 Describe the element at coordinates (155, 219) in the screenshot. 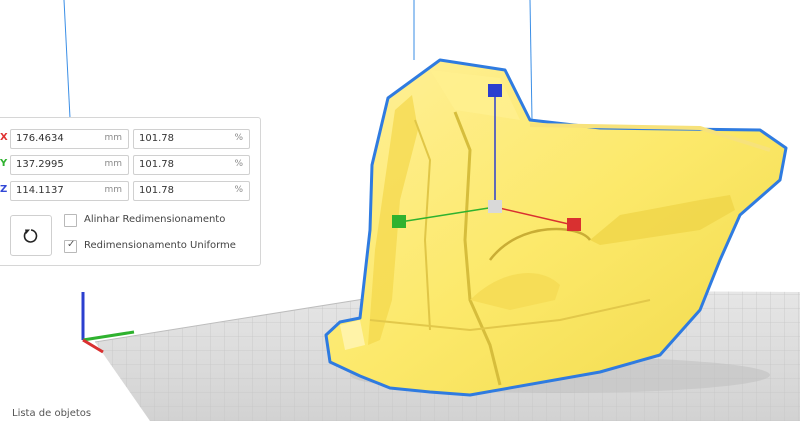

I see `snap-scaling-label: Alinhar Redimensionamento` at that location.